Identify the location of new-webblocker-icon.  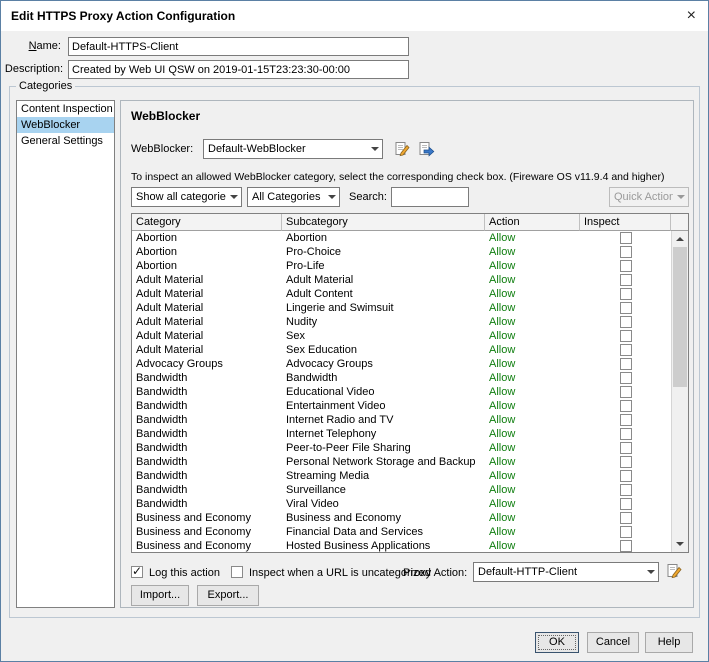
(426, 149).